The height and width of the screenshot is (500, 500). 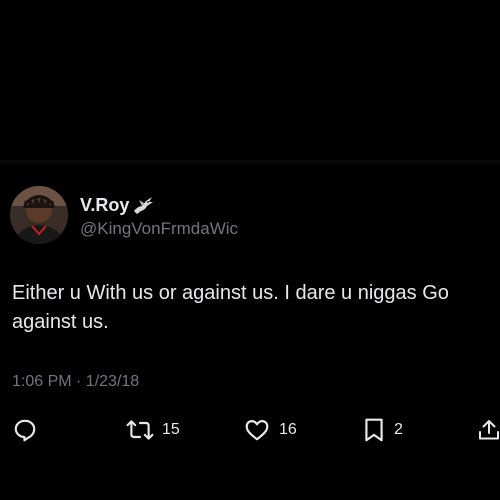 I want to click on bookmark-count: 2, so click(x=398, y=429).